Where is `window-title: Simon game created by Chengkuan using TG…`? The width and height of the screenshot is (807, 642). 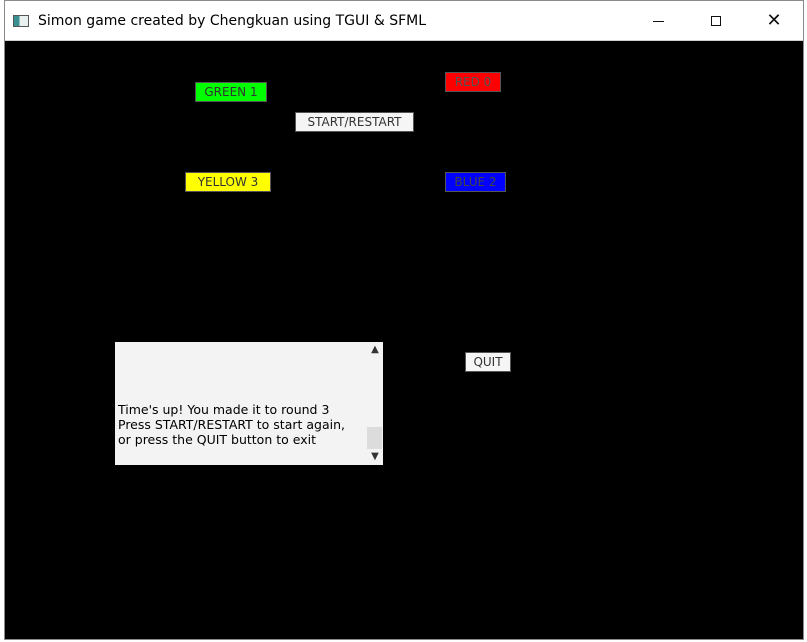
window-title: Simon game created by Chengkuan using TG… is located at coordinates (232, 21).